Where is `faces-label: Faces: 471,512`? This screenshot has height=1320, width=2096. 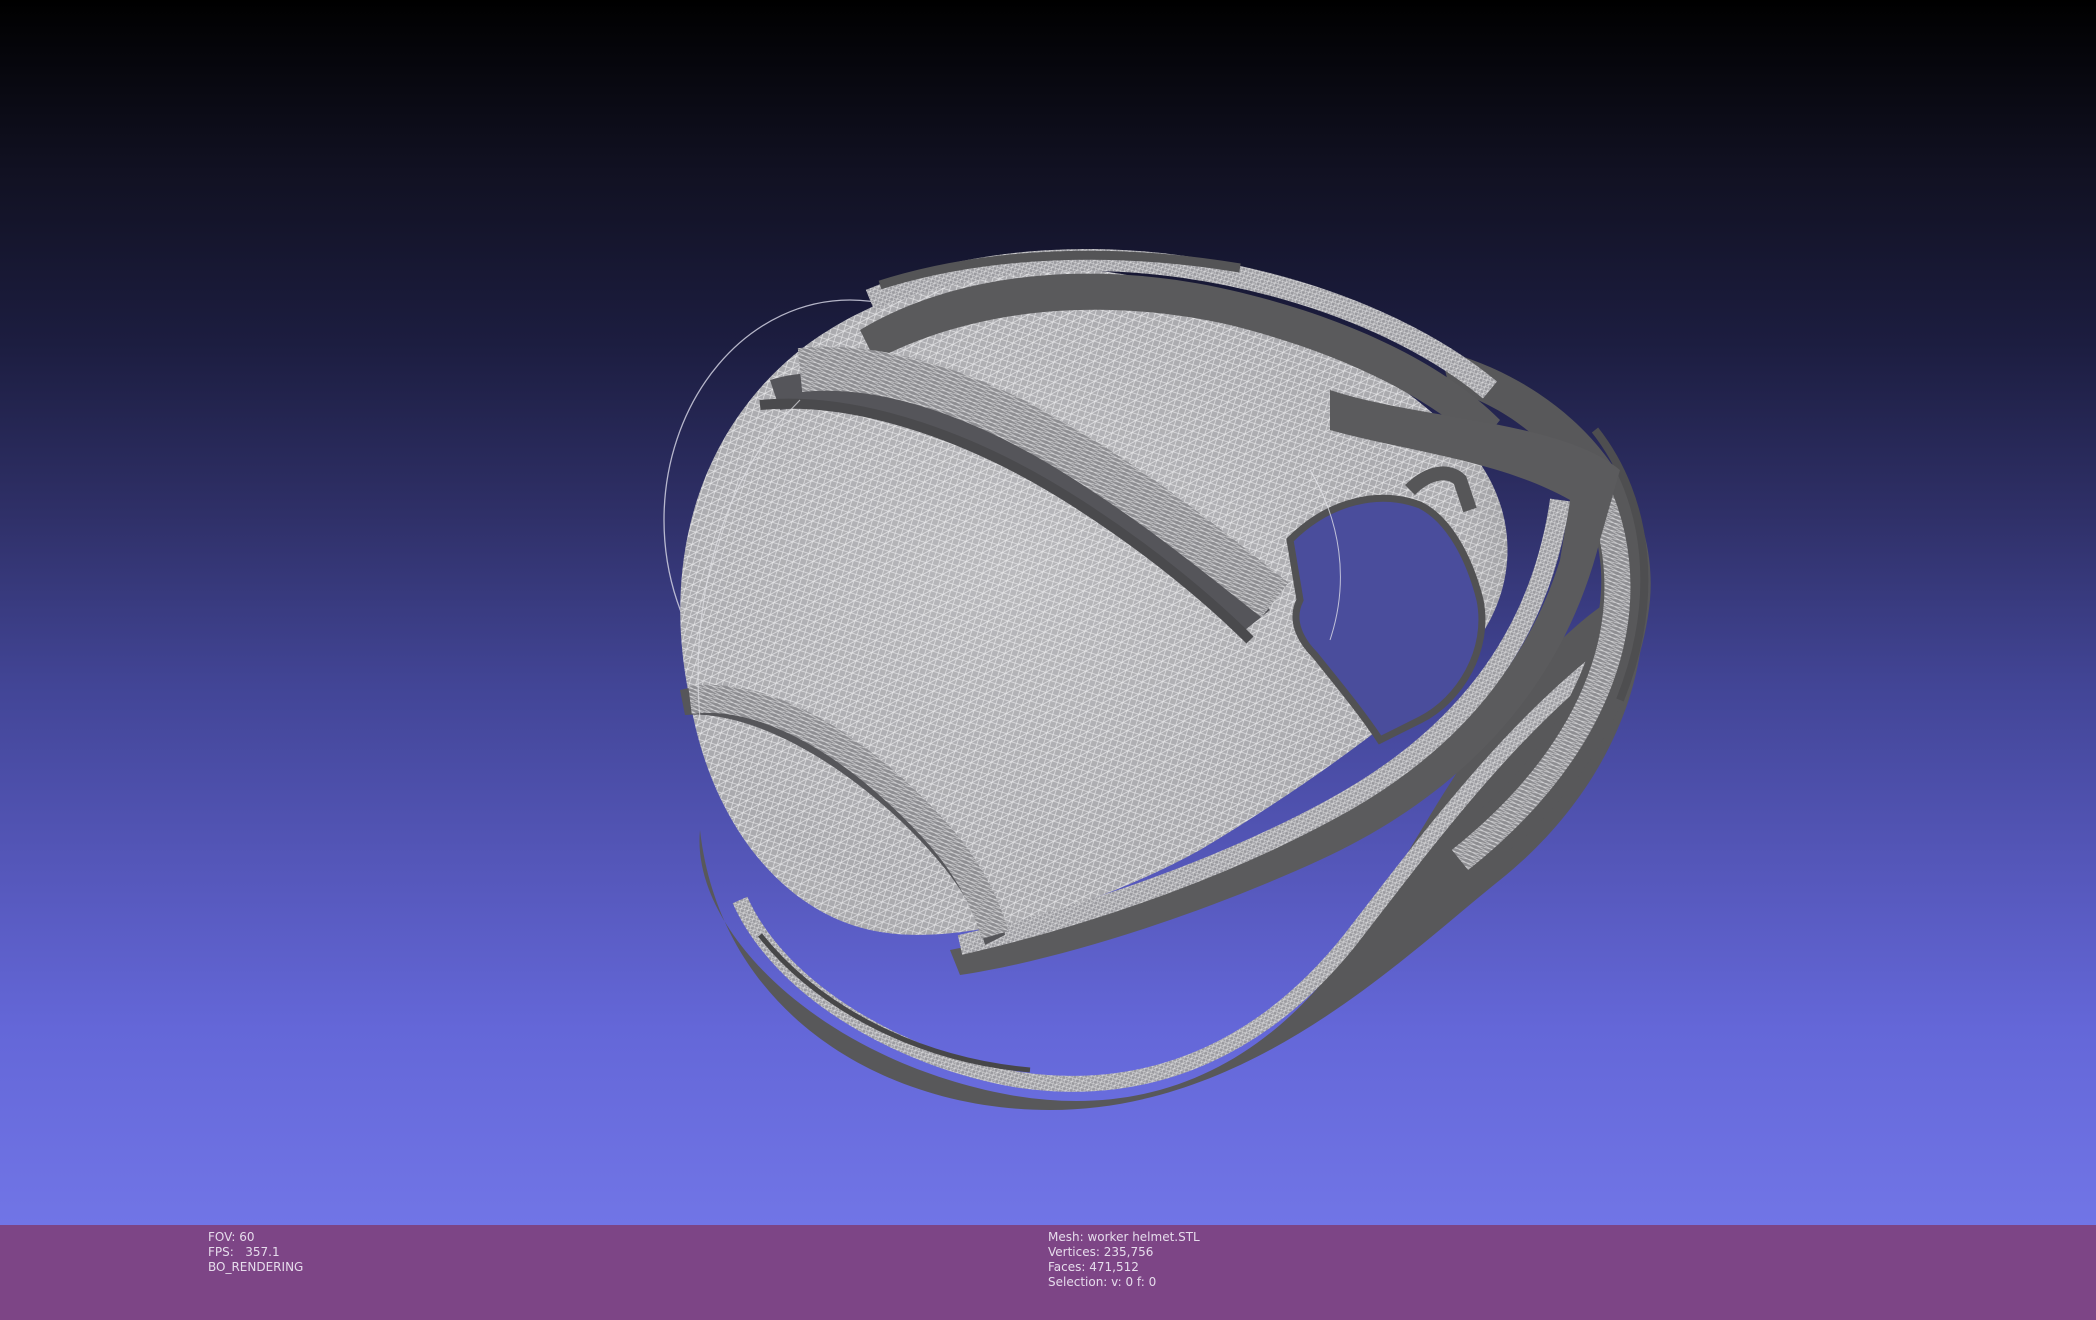
faces-label: Faces: 471,512 is located at coordinates (1093, 1267).